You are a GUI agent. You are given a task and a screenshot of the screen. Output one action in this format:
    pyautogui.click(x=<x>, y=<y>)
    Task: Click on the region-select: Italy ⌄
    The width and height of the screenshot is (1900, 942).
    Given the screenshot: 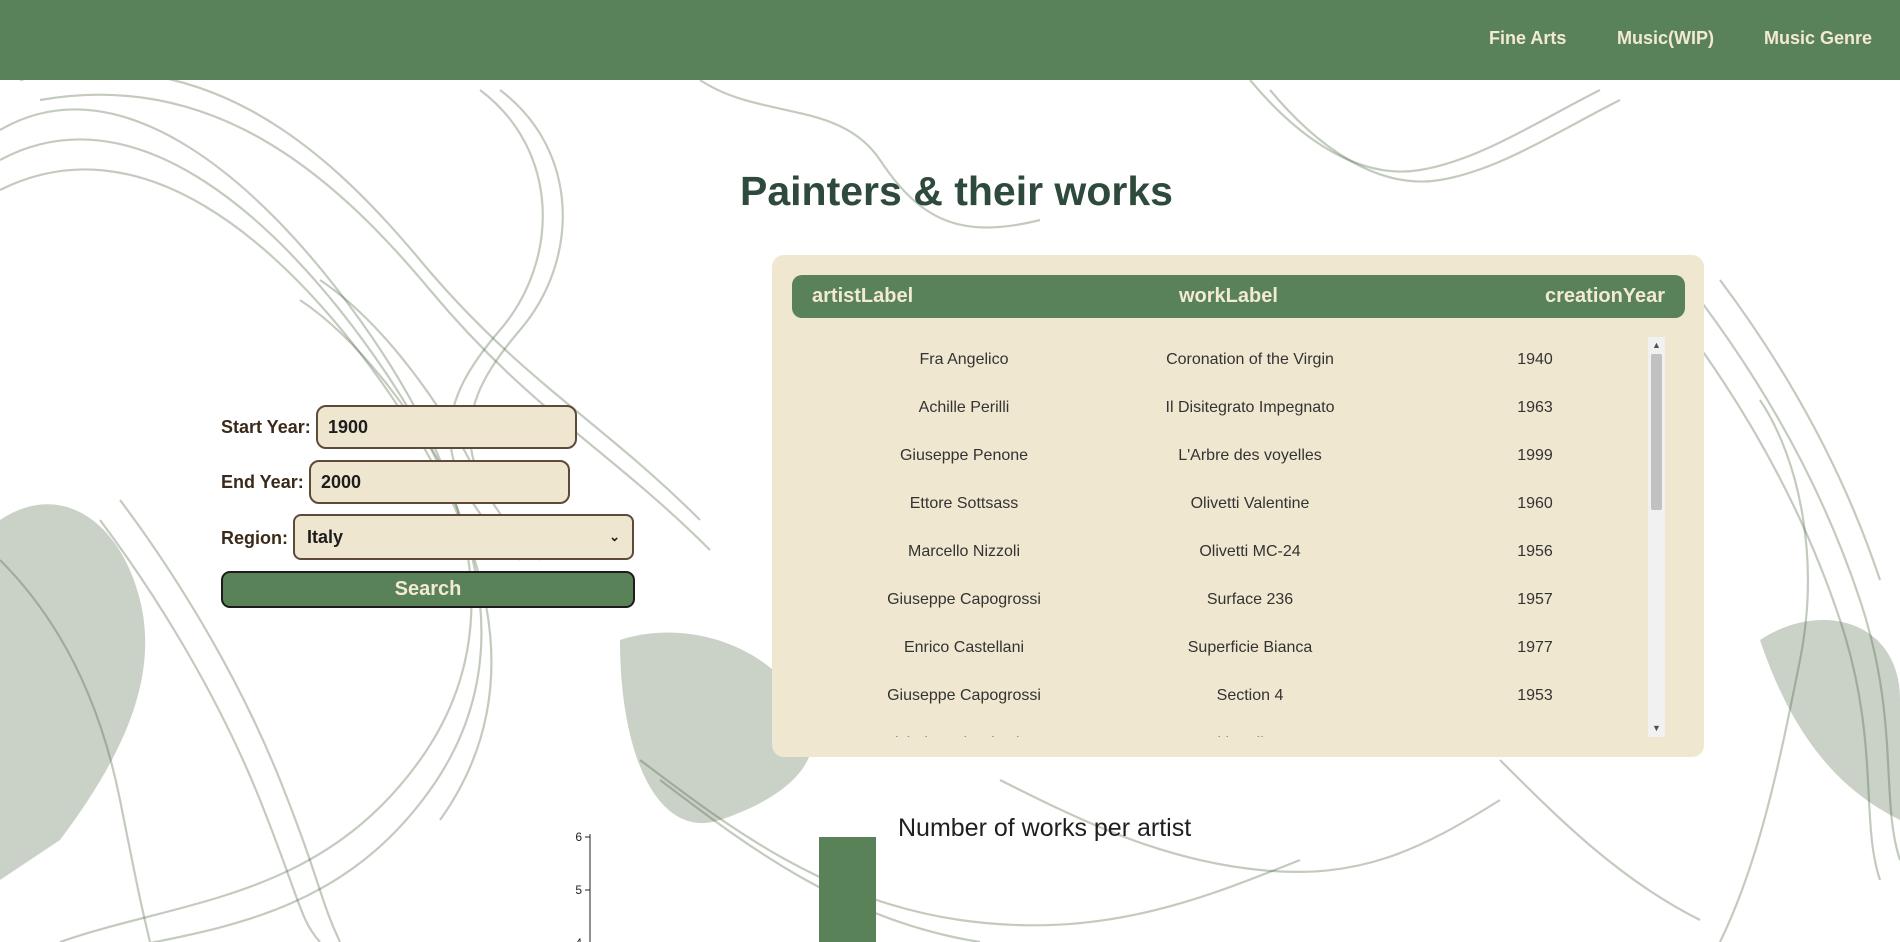 What is the action you would take?
    pyautogui.click(x=463, y=537)
    